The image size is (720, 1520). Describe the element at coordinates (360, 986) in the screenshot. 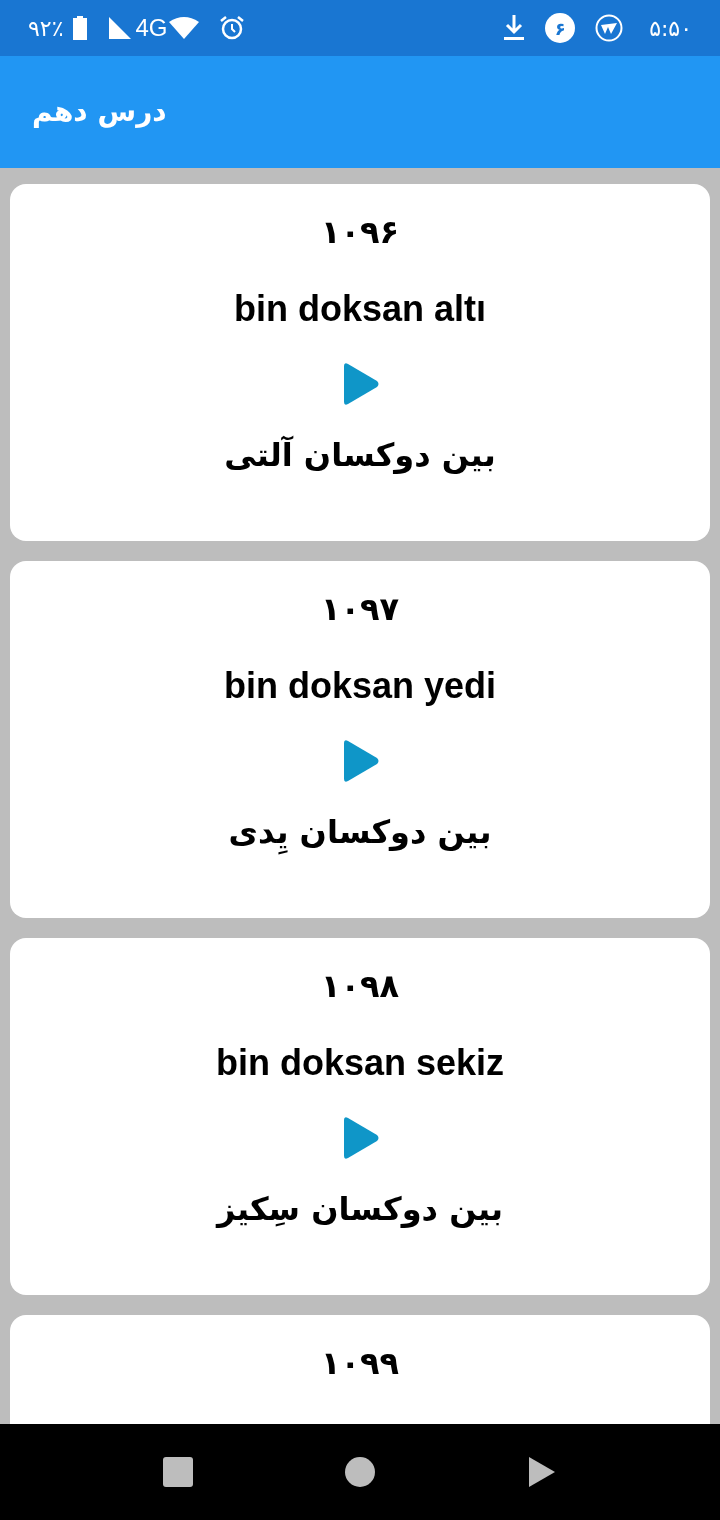

I see `number-text: ۱۰۹۸` at that location.